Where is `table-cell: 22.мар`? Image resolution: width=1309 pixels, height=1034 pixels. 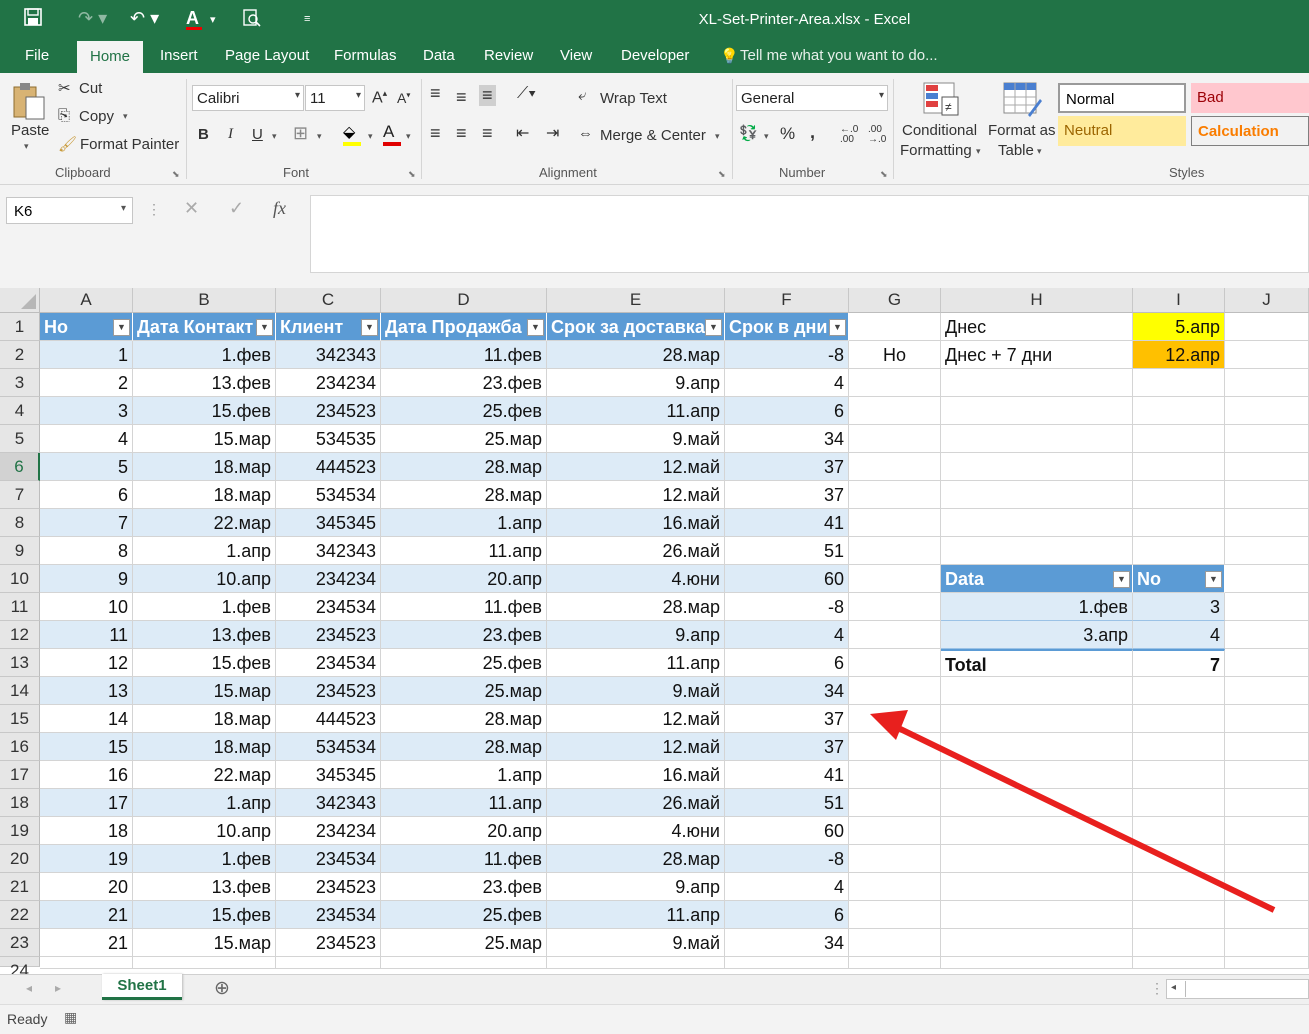
table-cell: 22.мар is located at coordinates (204, 775).